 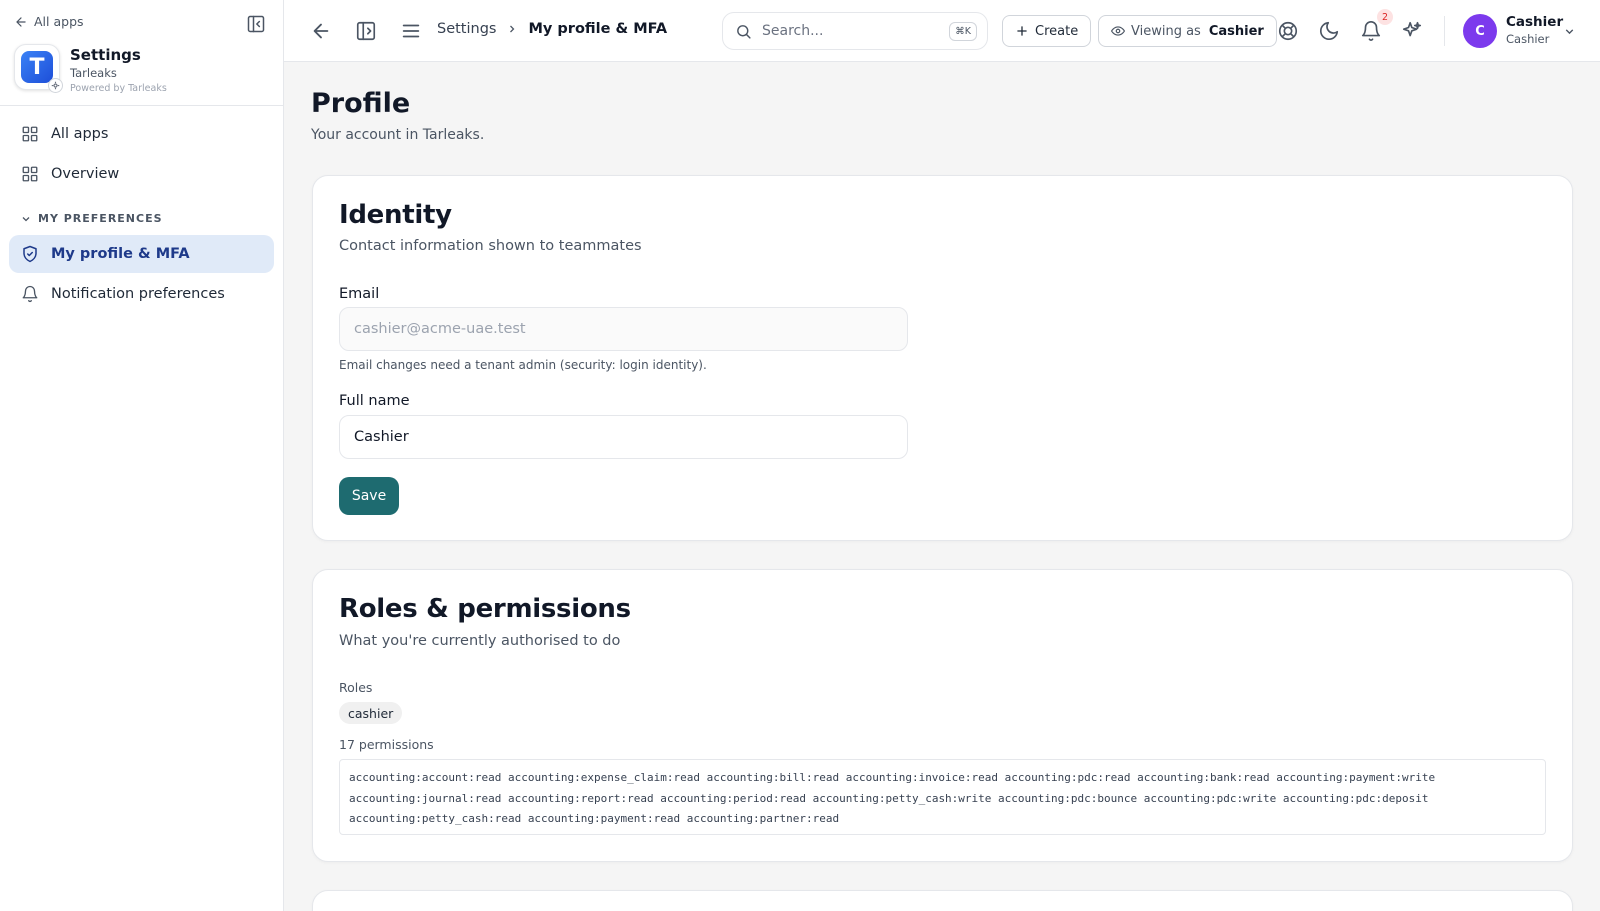 I want to click on breadcrumb-current: My profile & MFA, so click(x=598, y=29).